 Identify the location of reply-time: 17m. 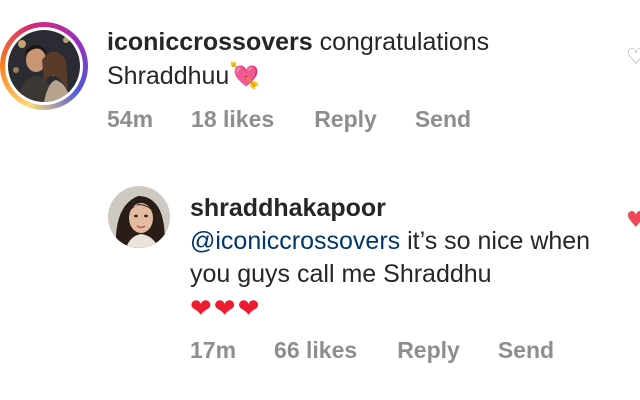
(213, 350).